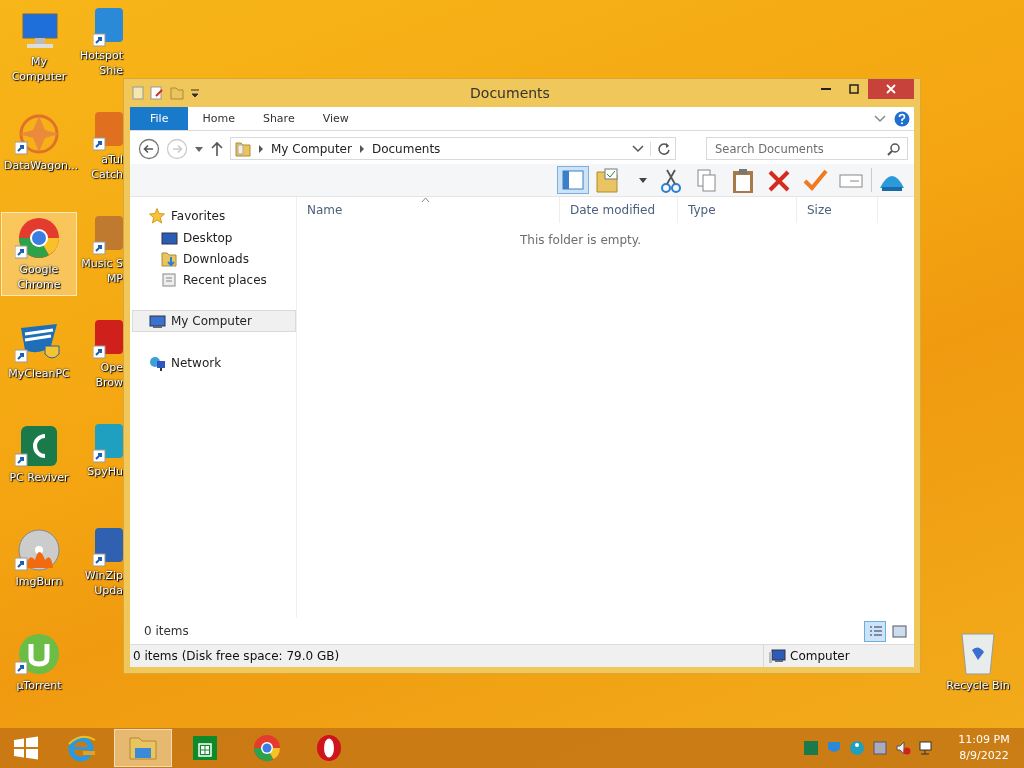 The width and height of the screenshot is (1024, 768). I want to click on shortcut-label: MP, so click(114, 278).